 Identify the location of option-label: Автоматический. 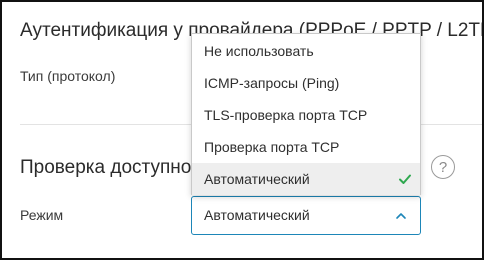
(257, 179).